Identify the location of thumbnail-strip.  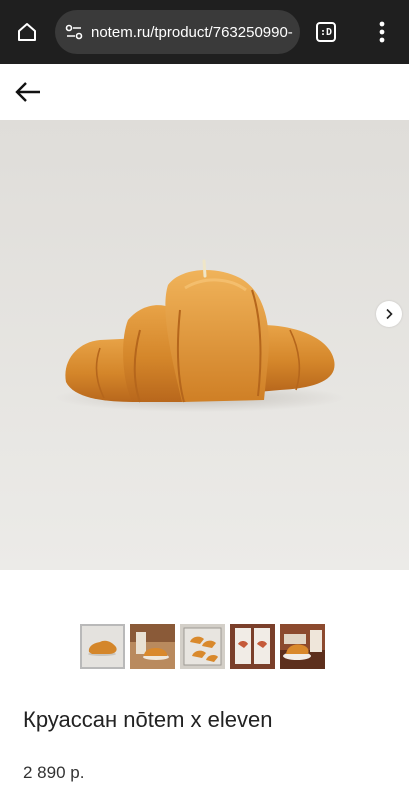
(202, 646).